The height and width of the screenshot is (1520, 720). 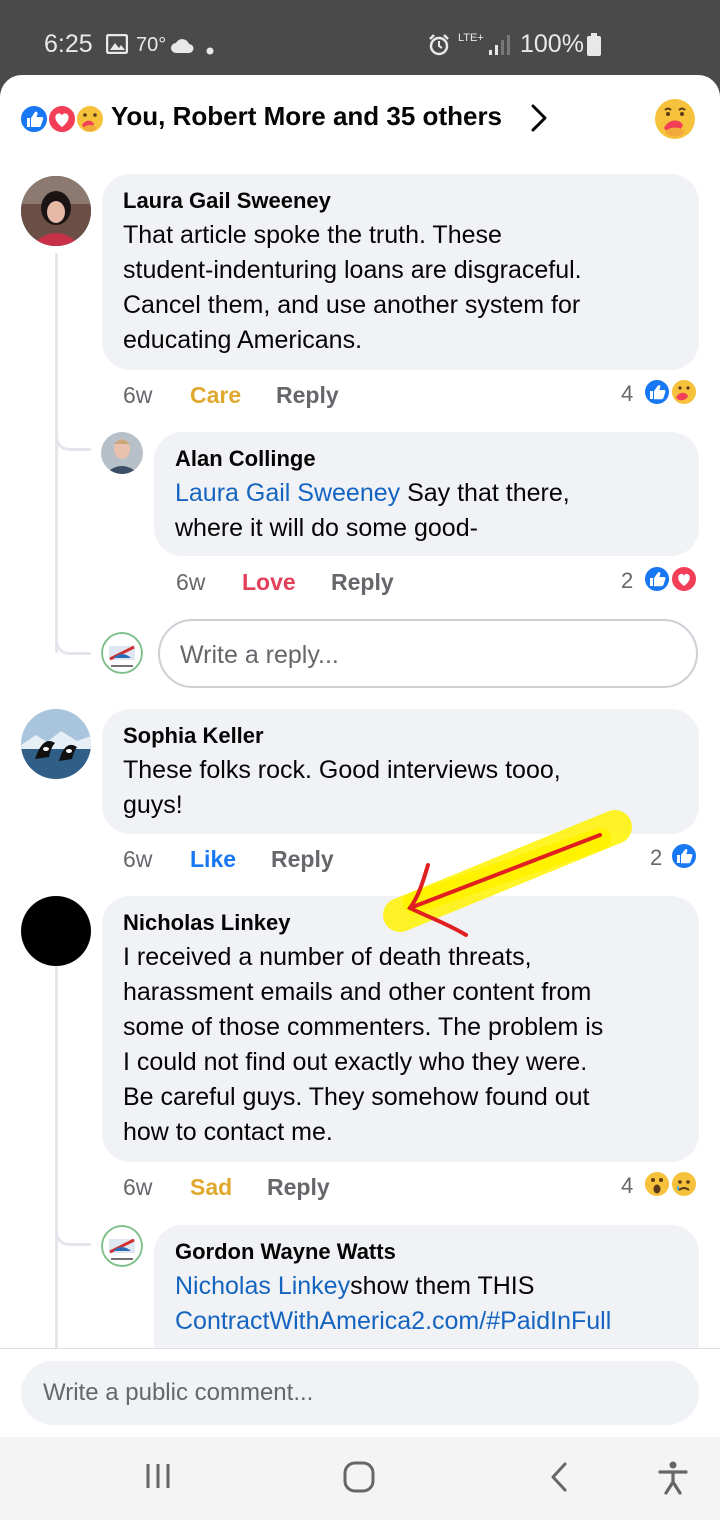 What do you see at coordinates (191, 582) in the screenshot?
I see `reply-age: 6w` at bounding box center [191, 582].